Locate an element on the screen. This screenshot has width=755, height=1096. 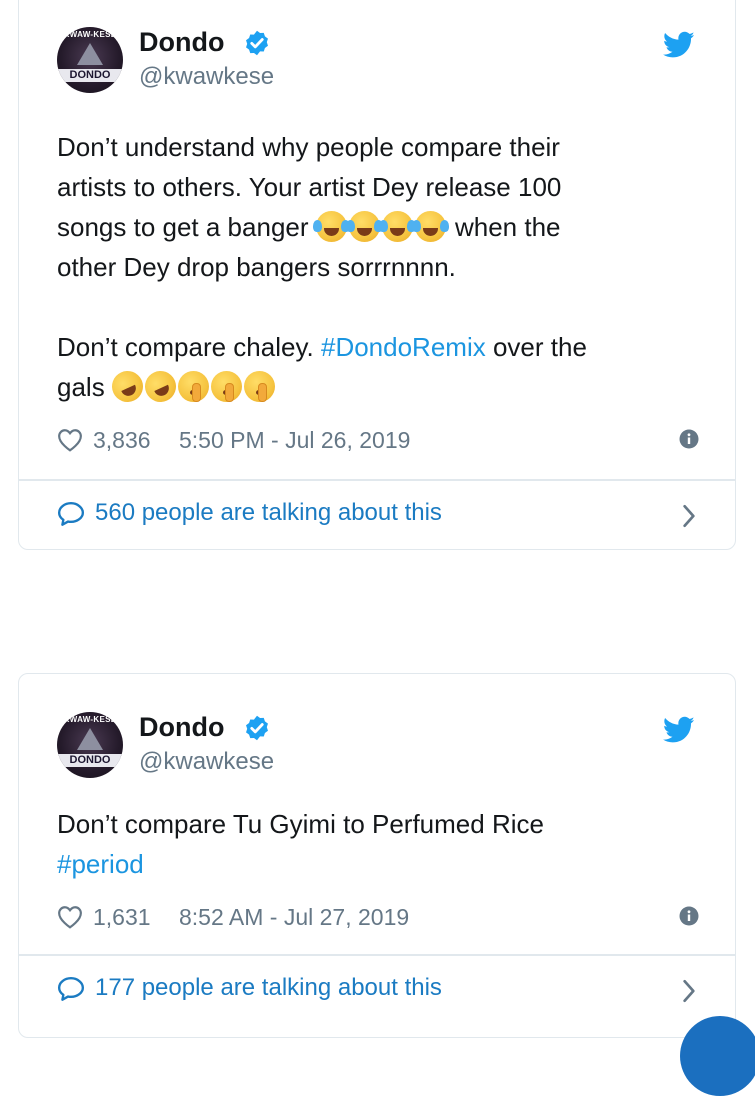
like-count: 3,836 is located at coordinates (122, 440).